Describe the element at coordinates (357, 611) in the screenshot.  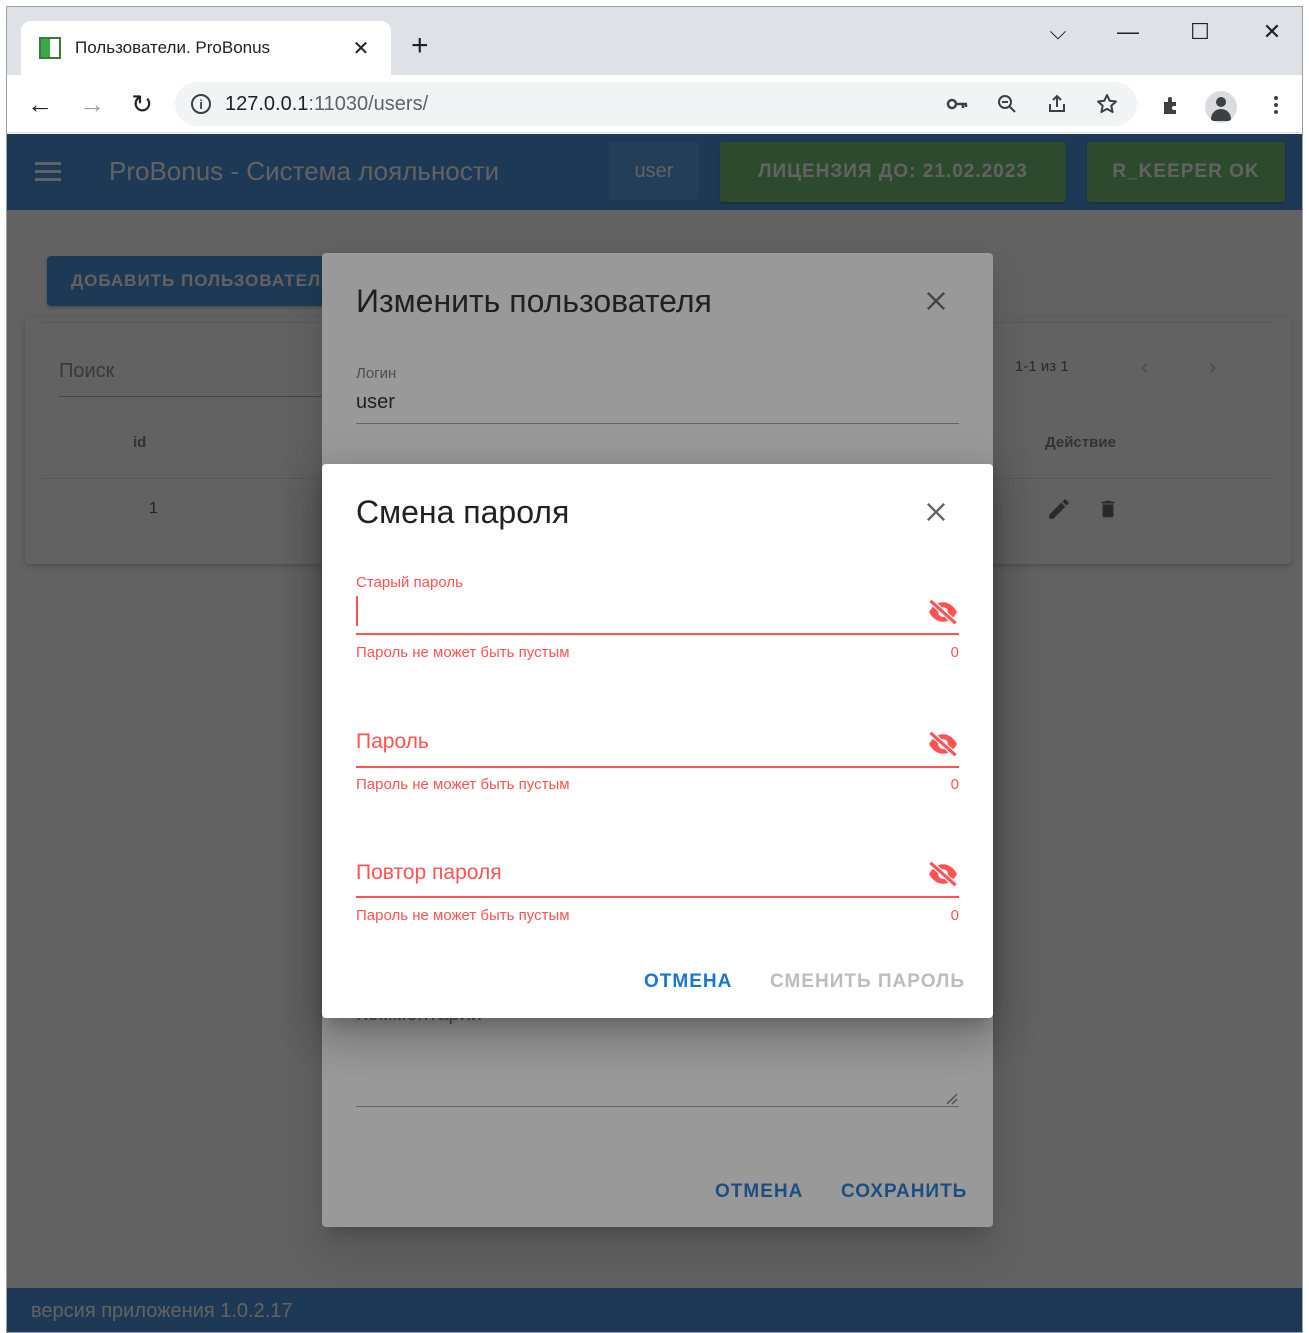
I see `old-password-input` at that location.